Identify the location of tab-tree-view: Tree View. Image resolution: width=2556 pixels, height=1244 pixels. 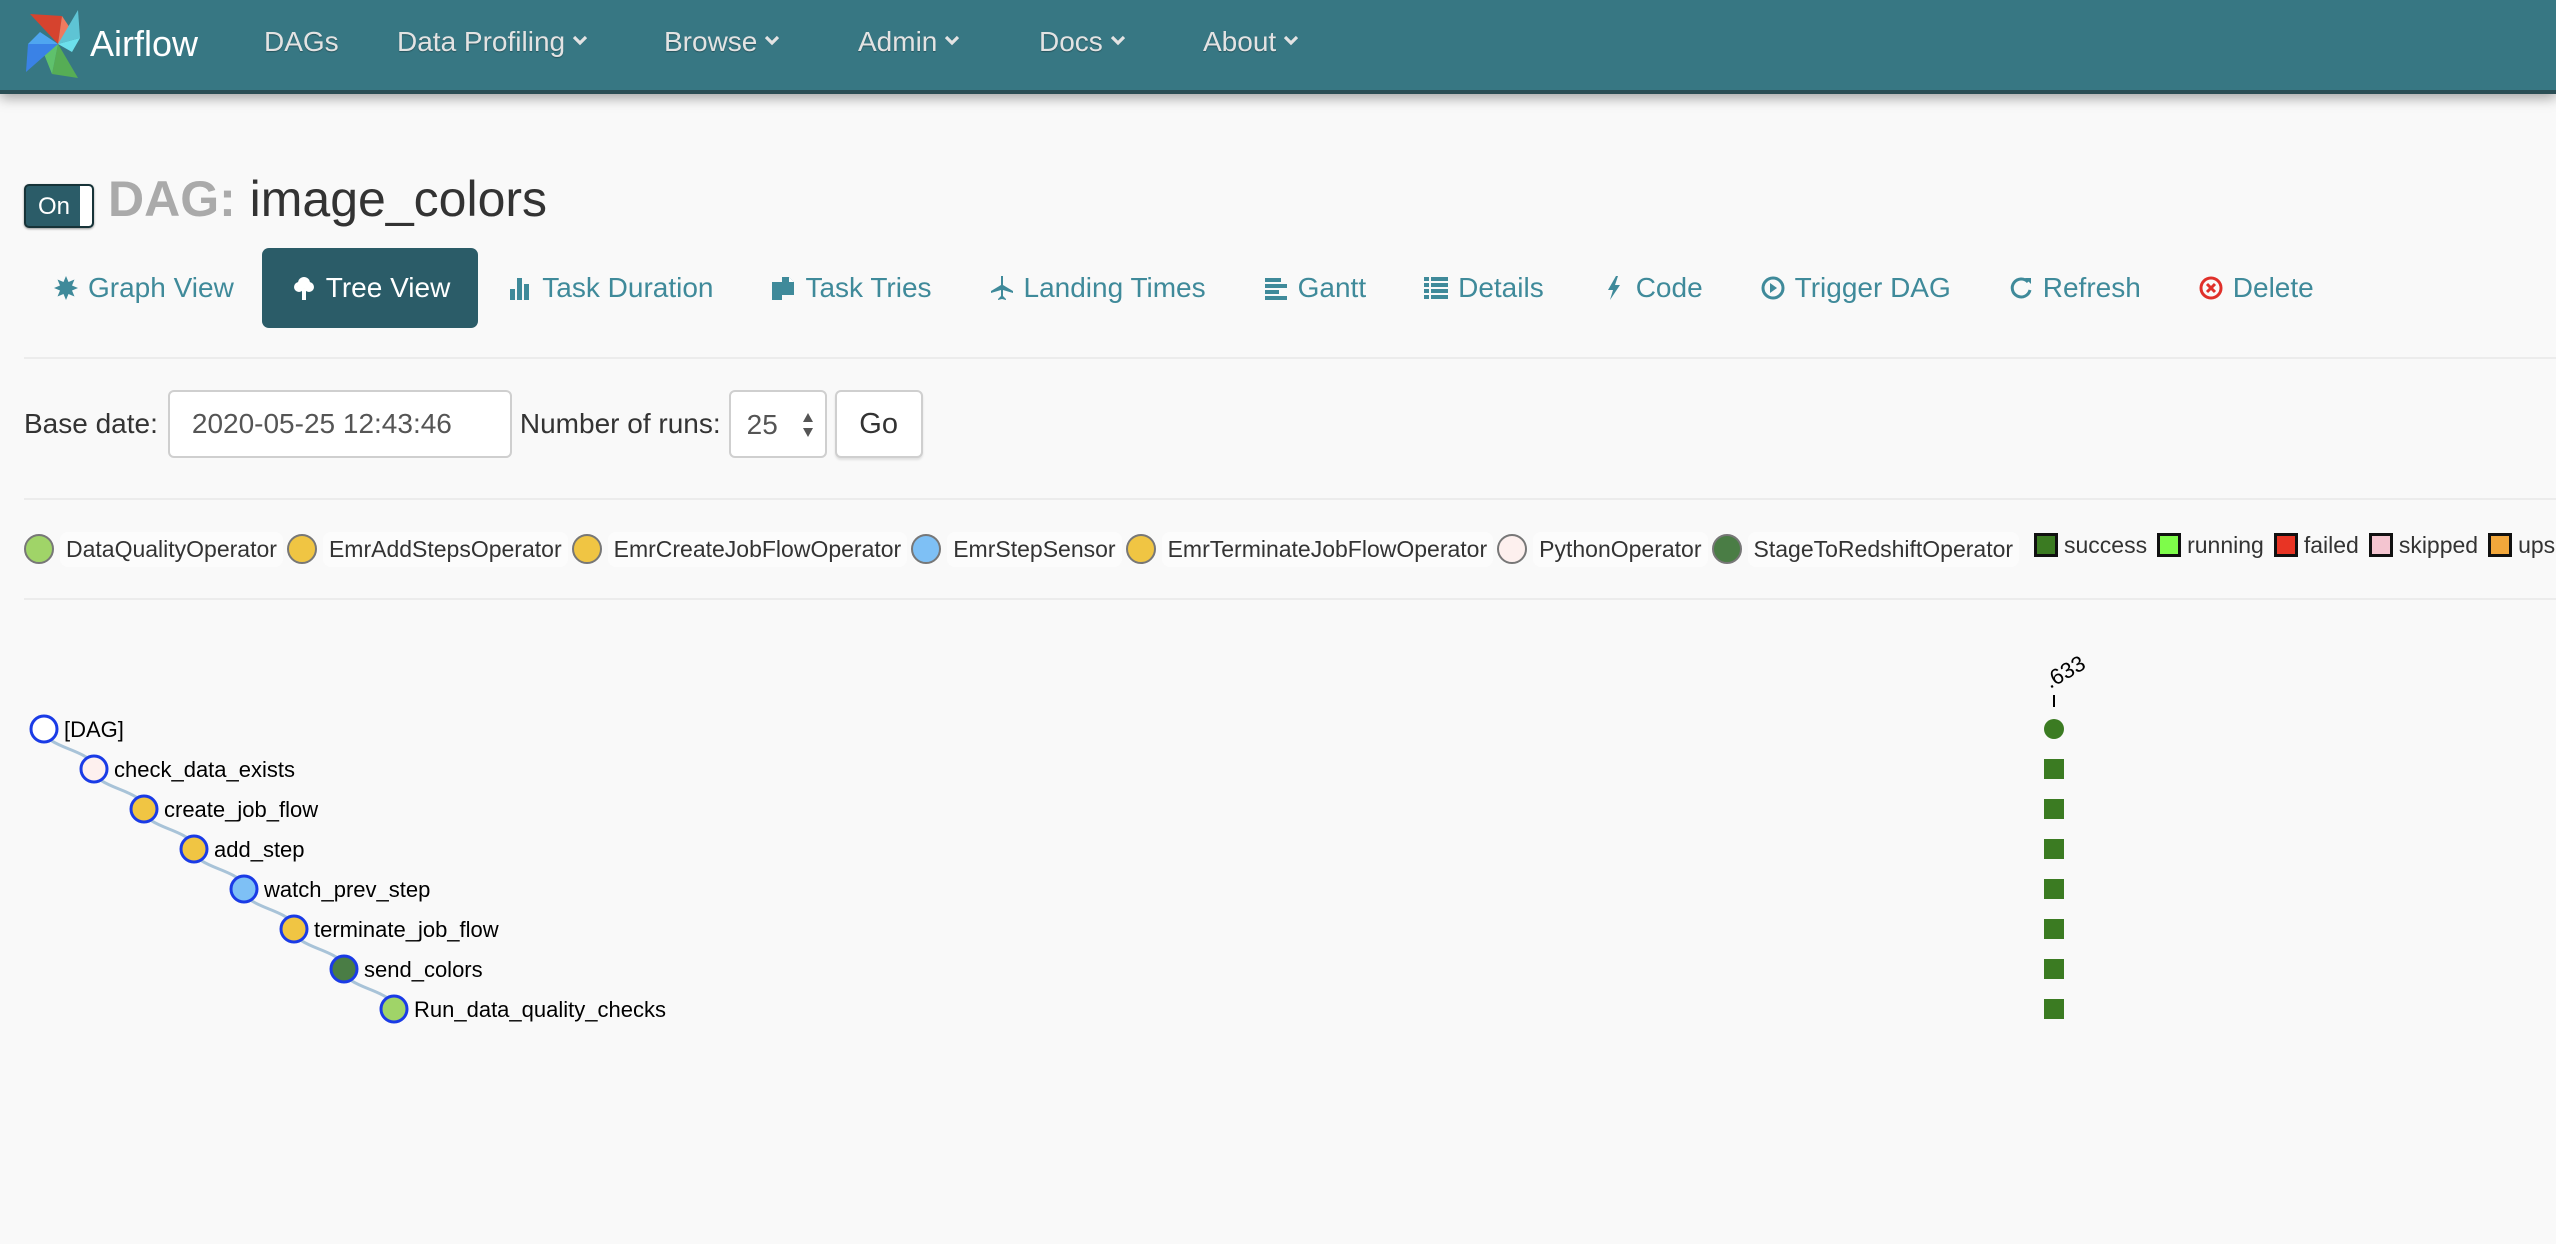
(370, 288).